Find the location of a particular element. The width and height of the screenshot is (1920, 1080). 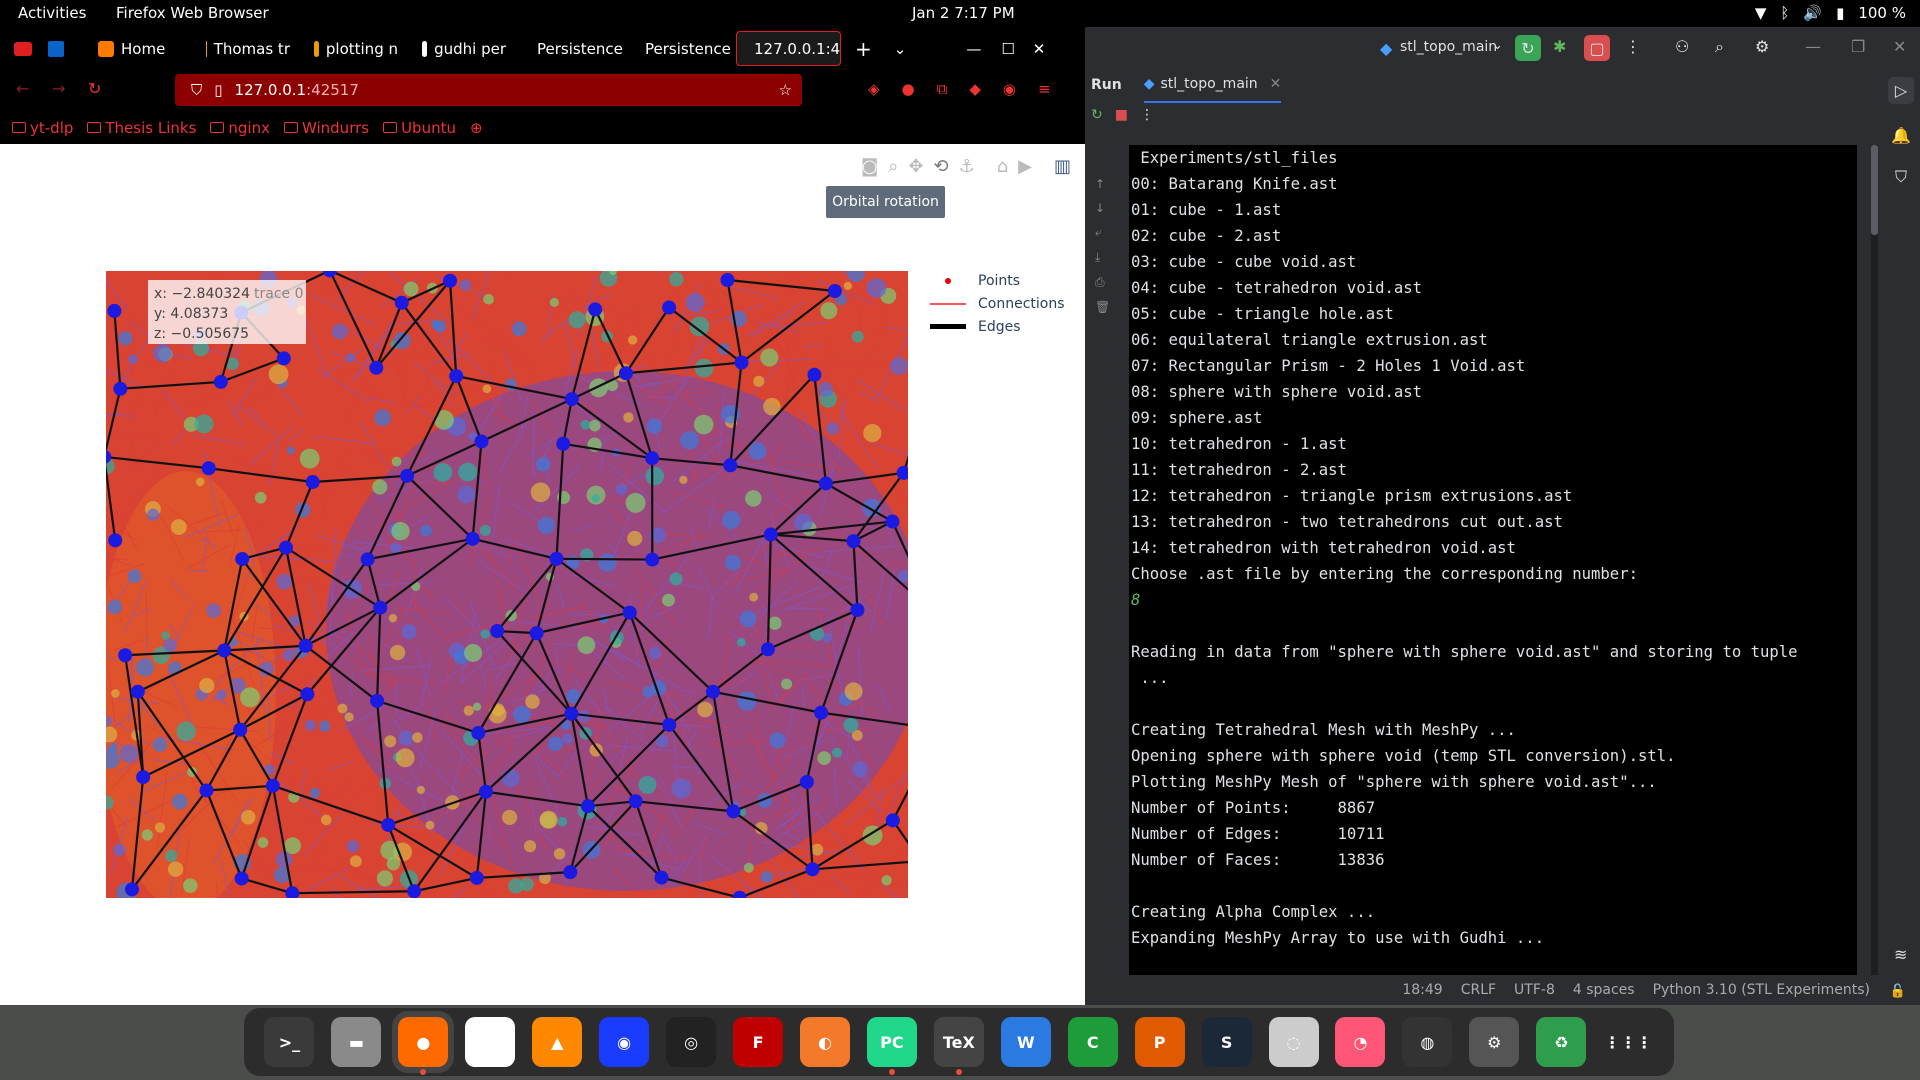

browser-tab: Thomas tr is located at coordinates (248, 48).